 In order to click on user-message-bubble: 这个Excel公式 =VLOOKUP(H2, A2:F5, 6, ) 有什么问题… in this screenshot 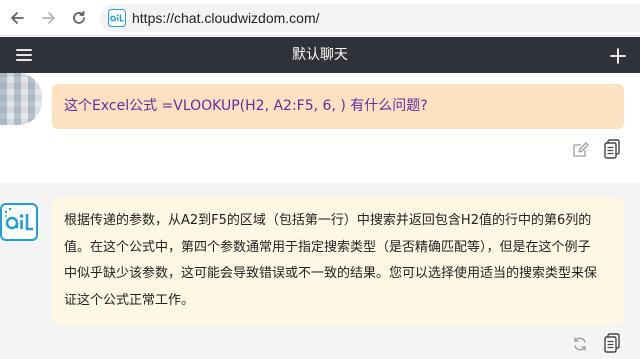, I will do `click(338, 106)`.